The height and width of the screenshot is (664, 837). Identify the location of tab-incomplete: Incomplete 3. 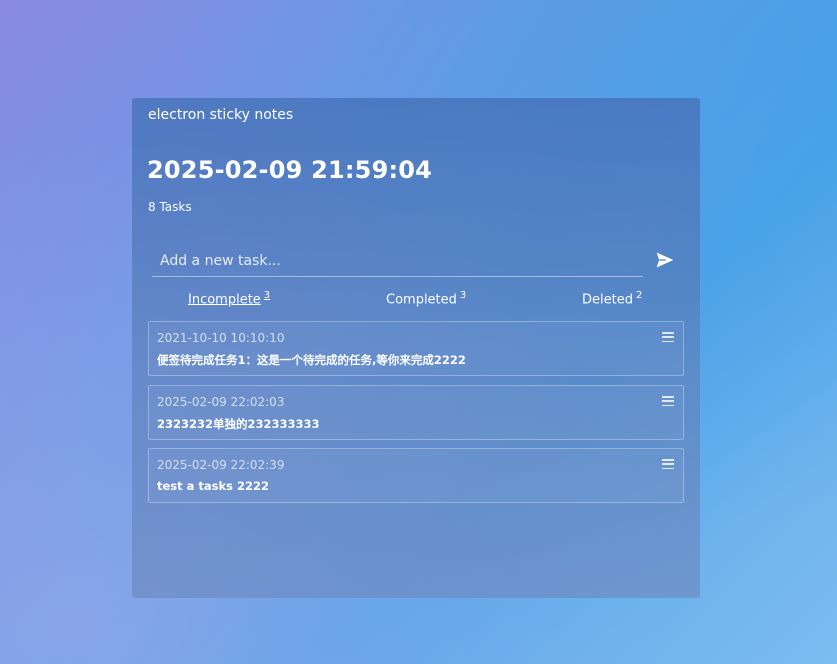
(229, 298).